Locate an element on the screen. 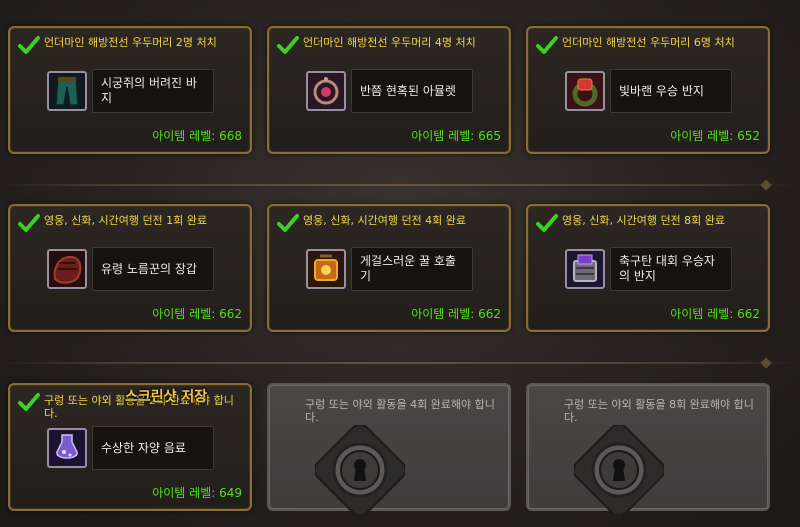  item-name: 시궁쥐의 버려진 바지 is located at coordinates (153, 91).